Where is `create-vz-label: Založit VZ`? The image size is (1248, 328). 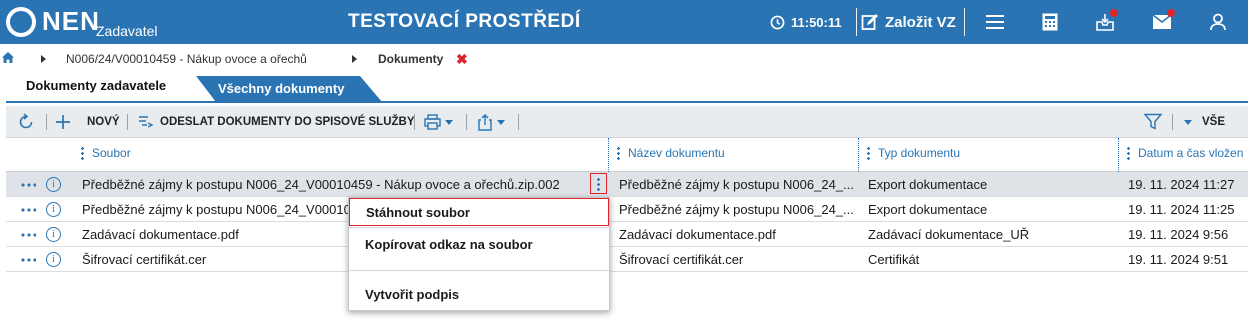 create-vz-label: Založit VZ is located at coordinates (920, 22).